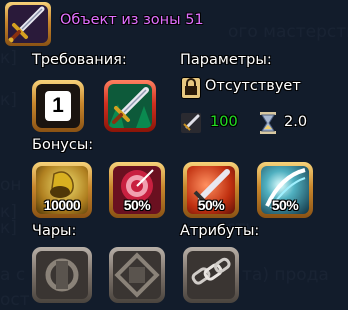 Image resolution: width=348 pixels, height=310 pixels. I want to click on parameters-label: Параметры:, so click(226, 60).